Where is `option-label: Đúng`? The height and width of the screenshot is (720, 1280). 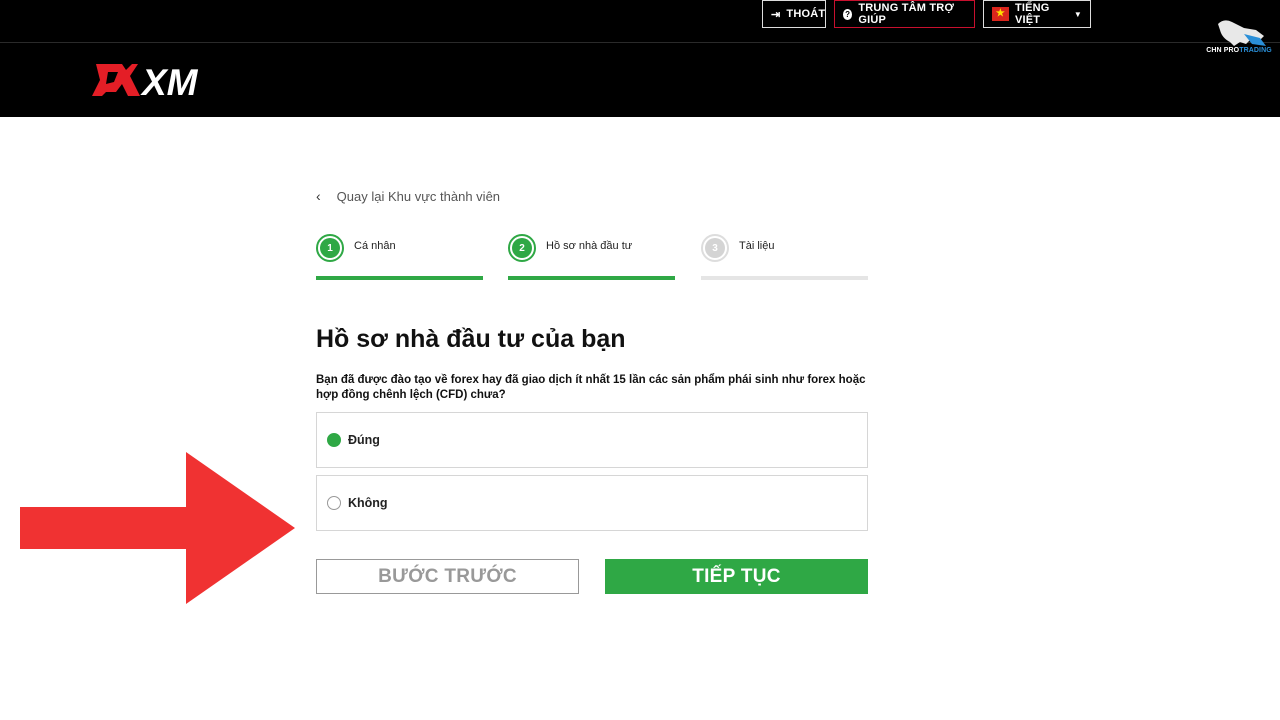 option-label: Đúng is located at coordinates (364, 440).